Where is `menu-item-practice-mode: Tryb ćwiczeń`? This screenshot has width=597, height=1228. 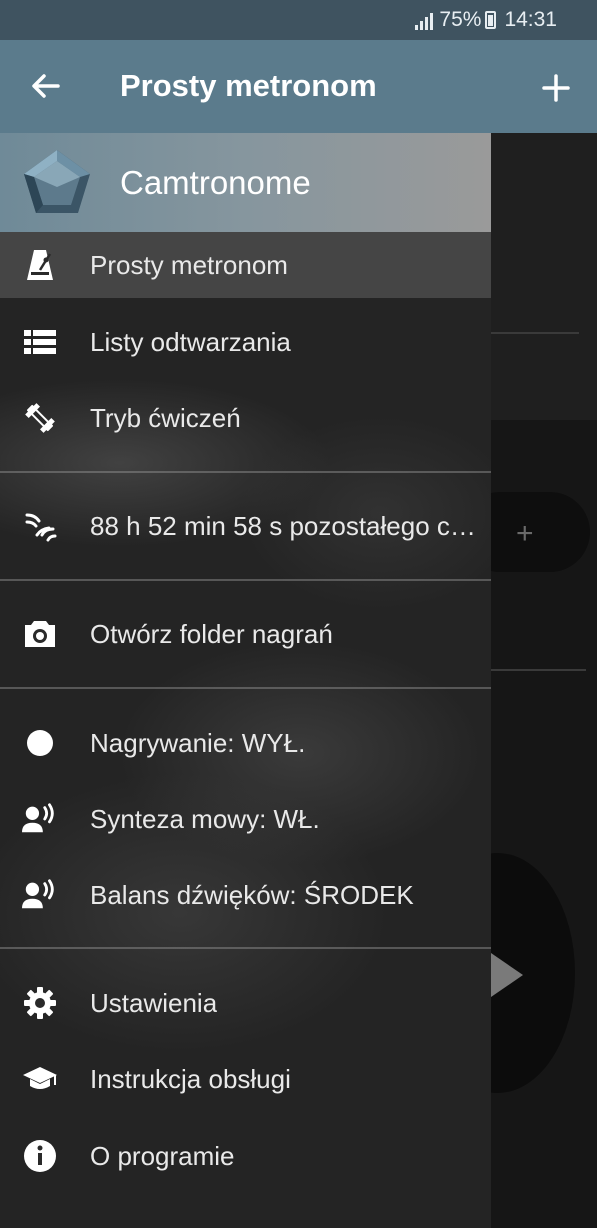 menu-item-practice-mode: Tryb ćwiczeń is located at coordinates (245, 418).